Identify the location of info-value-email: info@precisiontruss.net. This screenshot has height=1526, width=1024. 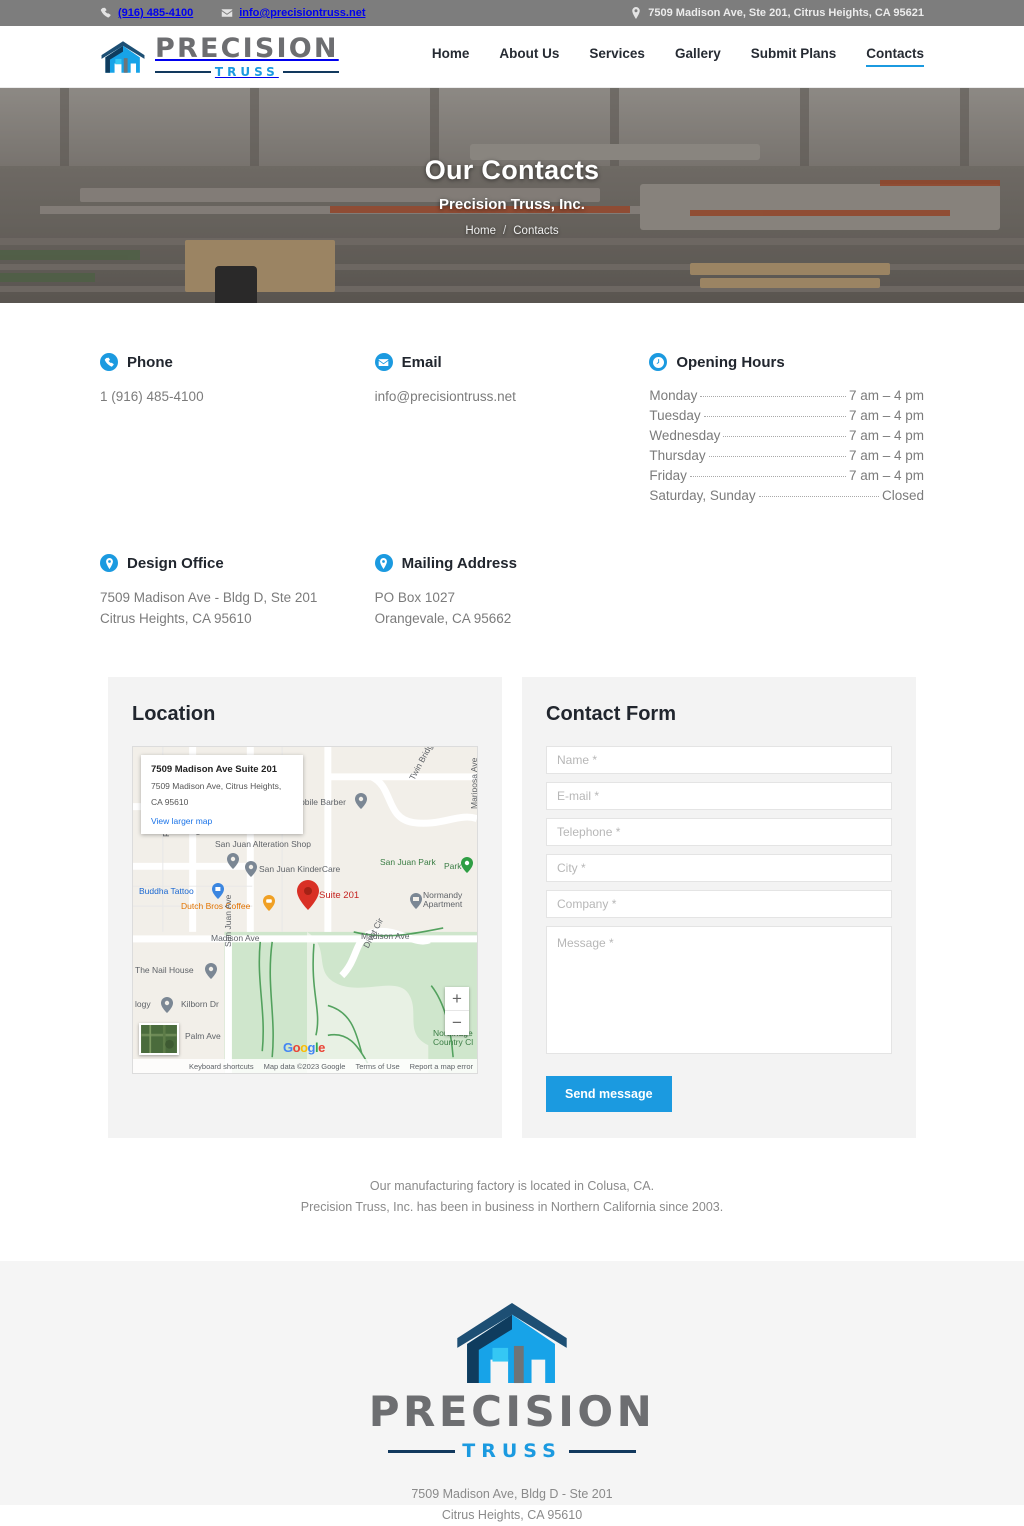
(512, 396).